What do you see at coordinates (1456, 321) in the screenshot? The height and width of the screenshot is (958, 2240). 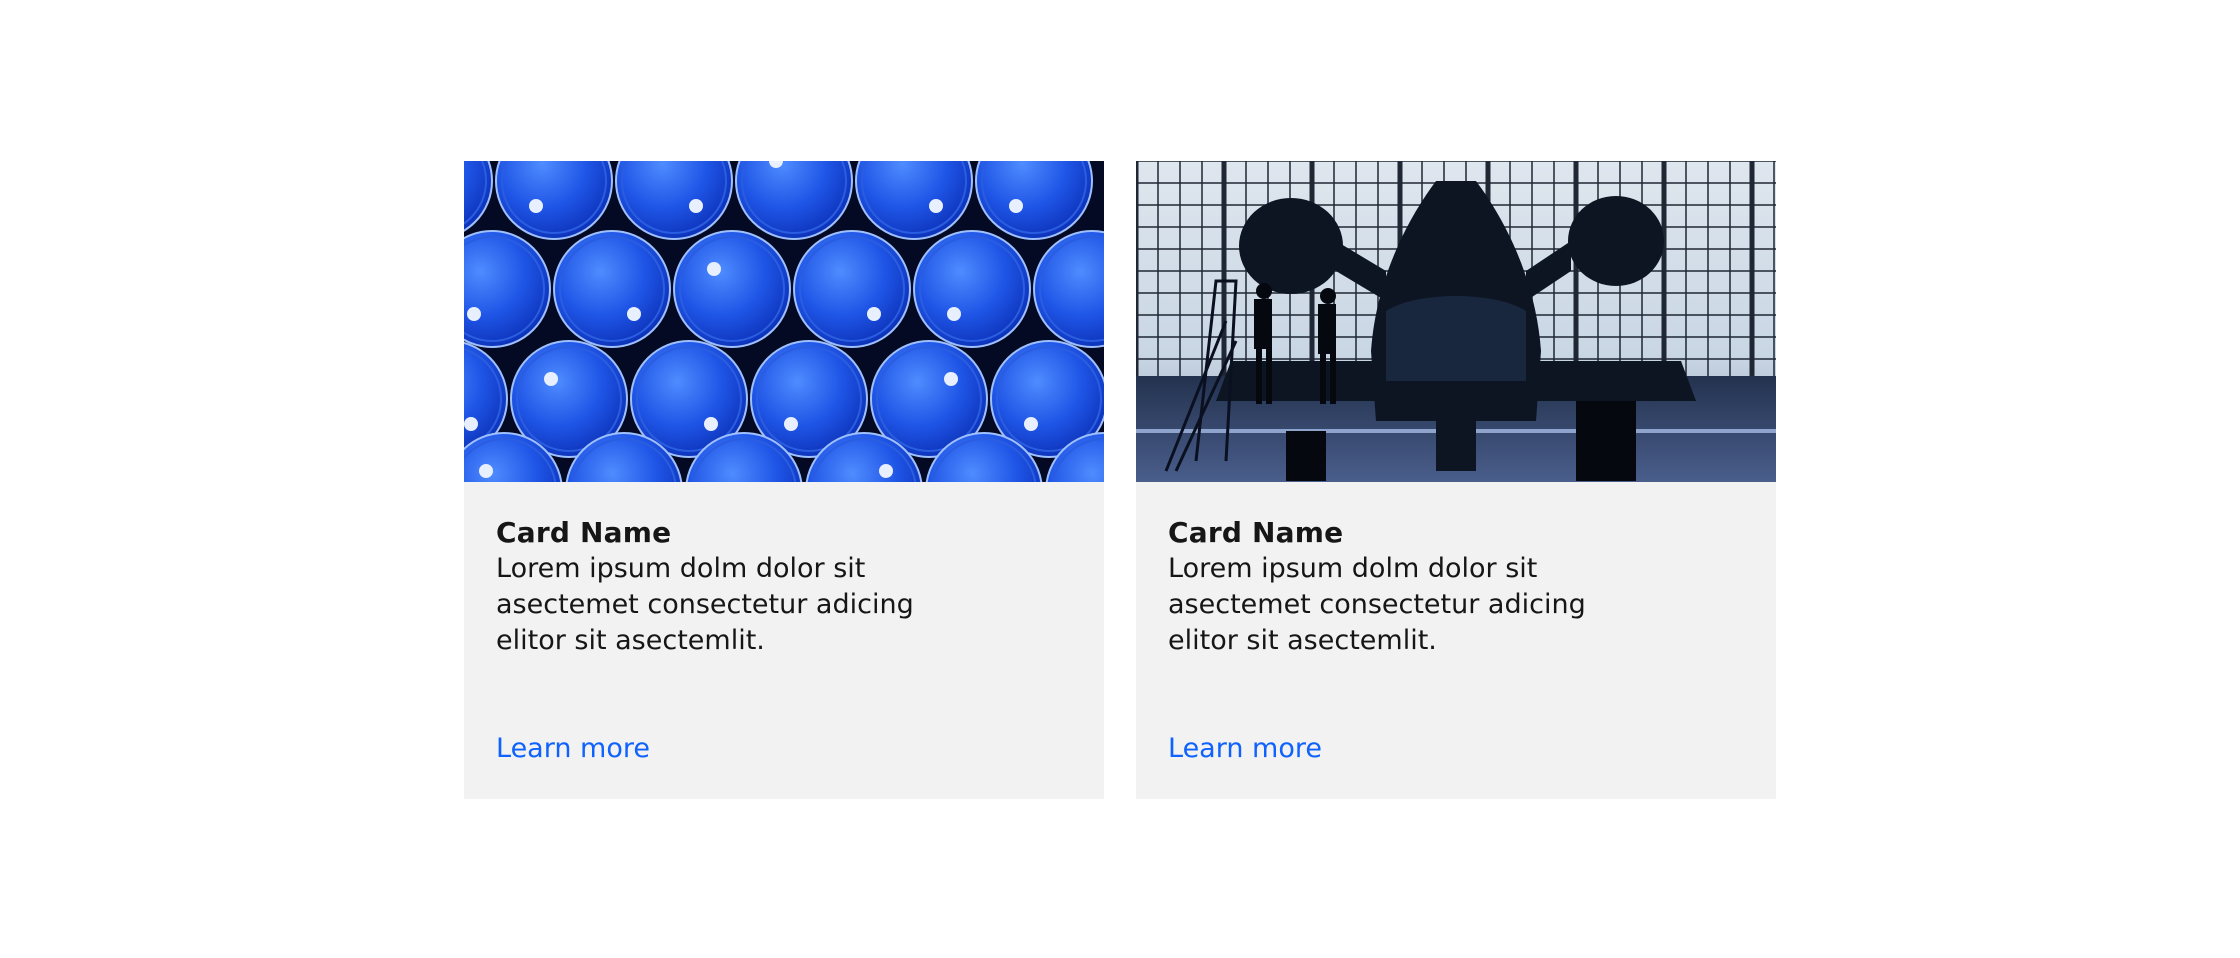 I see `aircraft-hangar-photo` at bounding box center [1456, 321].